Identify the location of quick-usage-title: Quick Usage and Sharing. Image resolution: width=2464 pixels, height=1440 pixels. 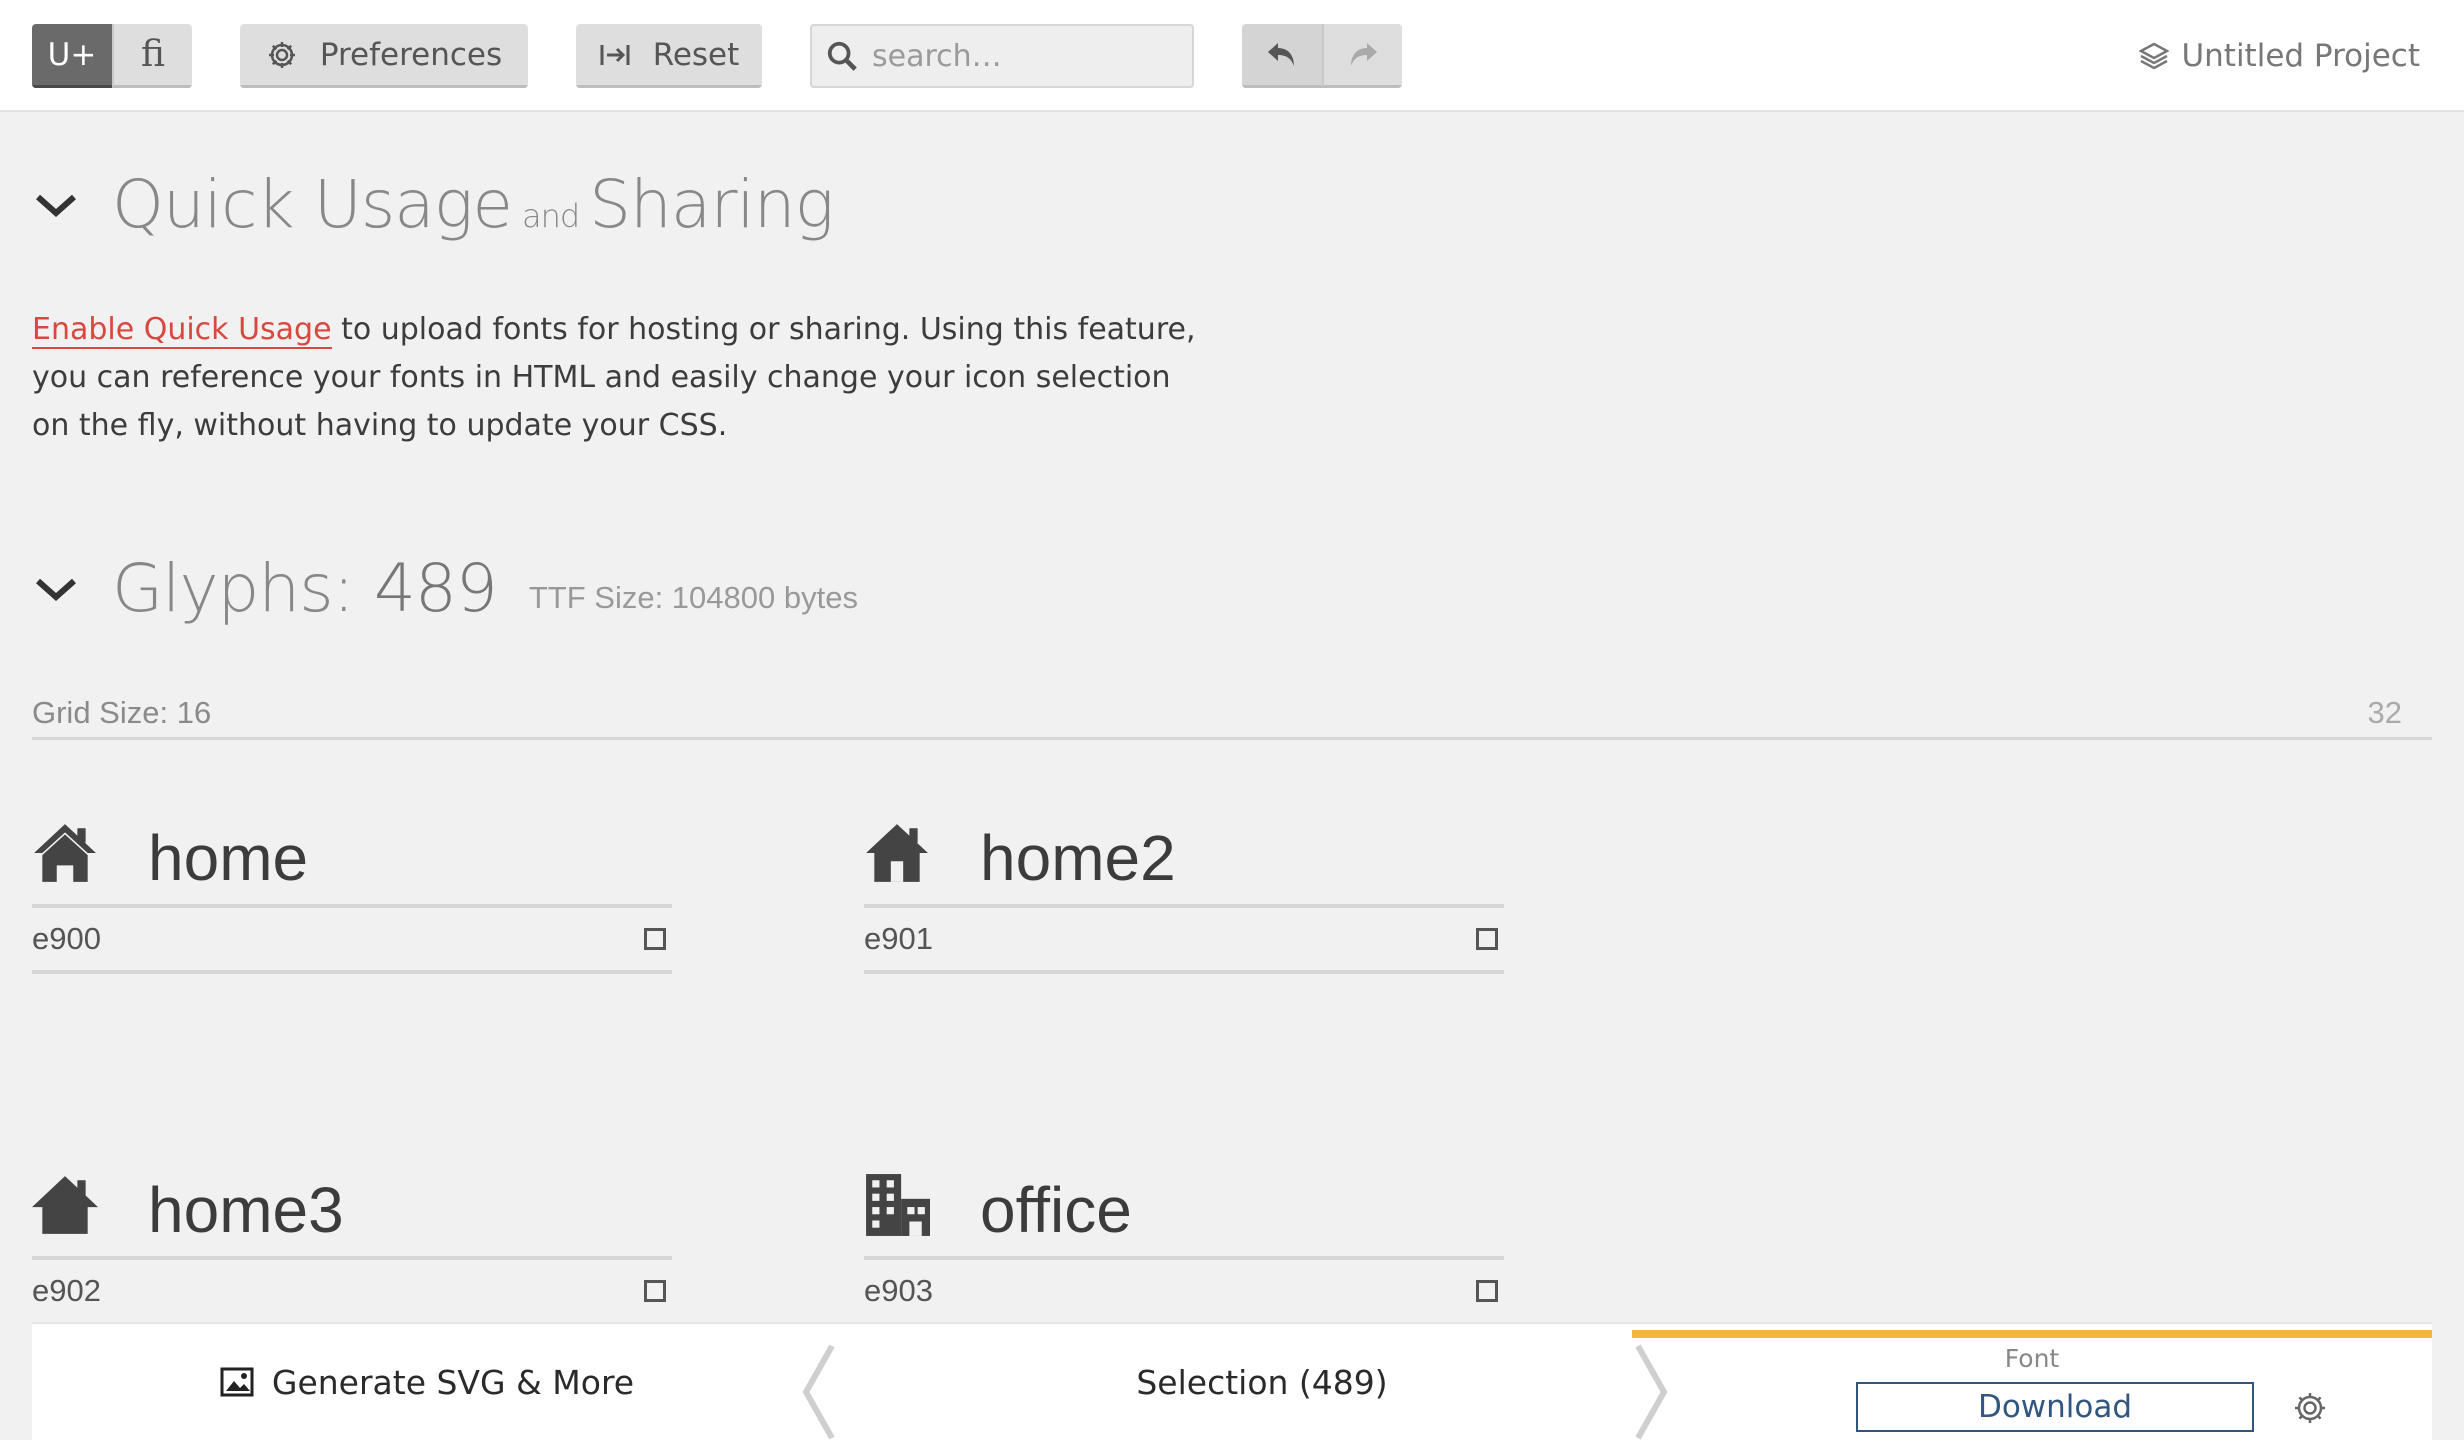
(473, 204).